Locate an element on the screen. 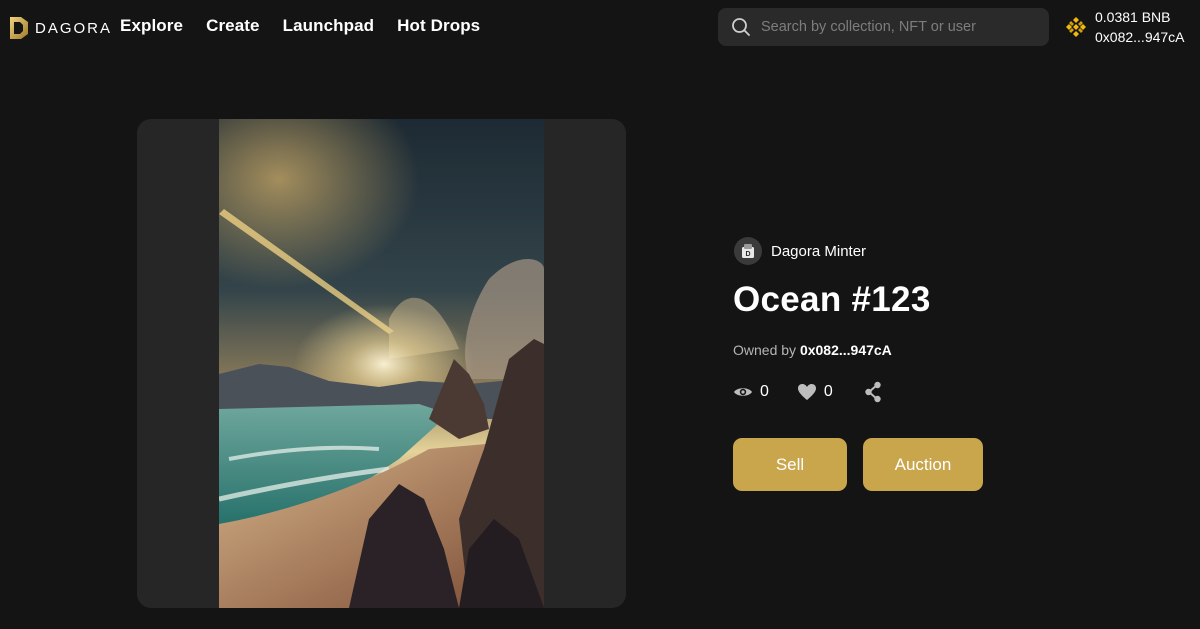 The width and height of the screenshot is (1200, 629). owner-address: 0x082...947cA is located at coordinates (846, 350).